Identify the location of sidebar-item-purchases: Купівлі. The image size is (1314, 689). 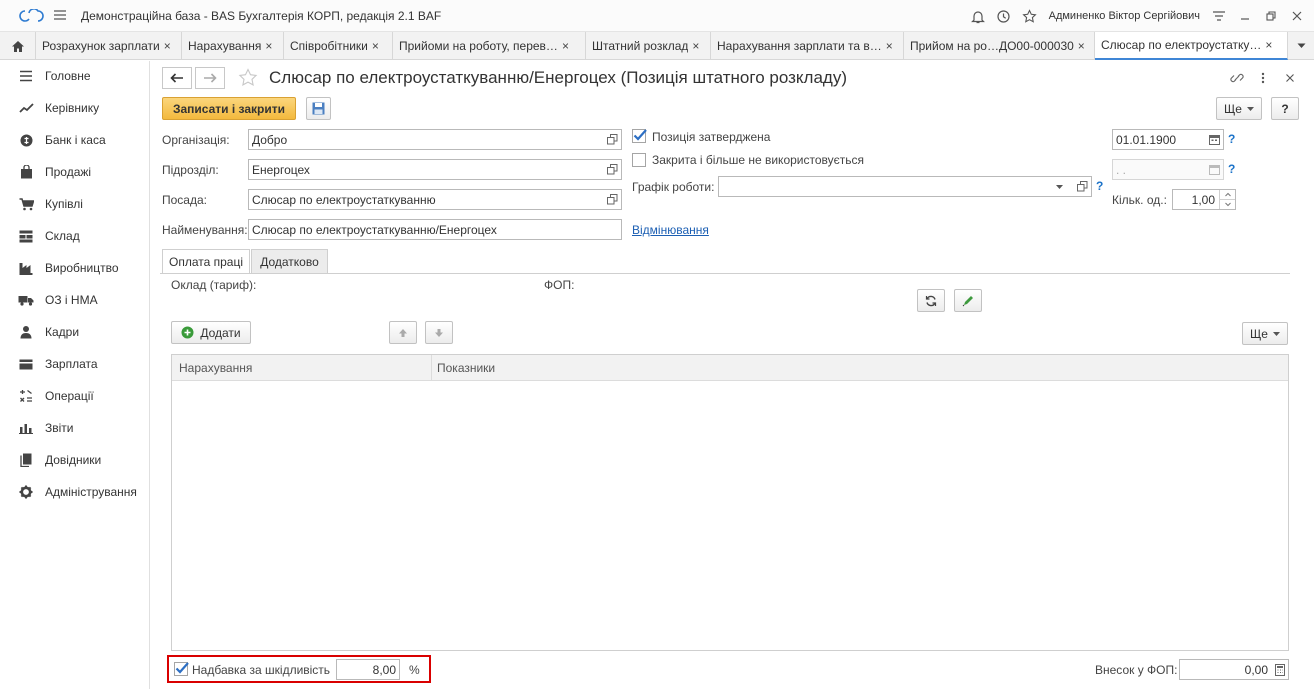
(75, 204).